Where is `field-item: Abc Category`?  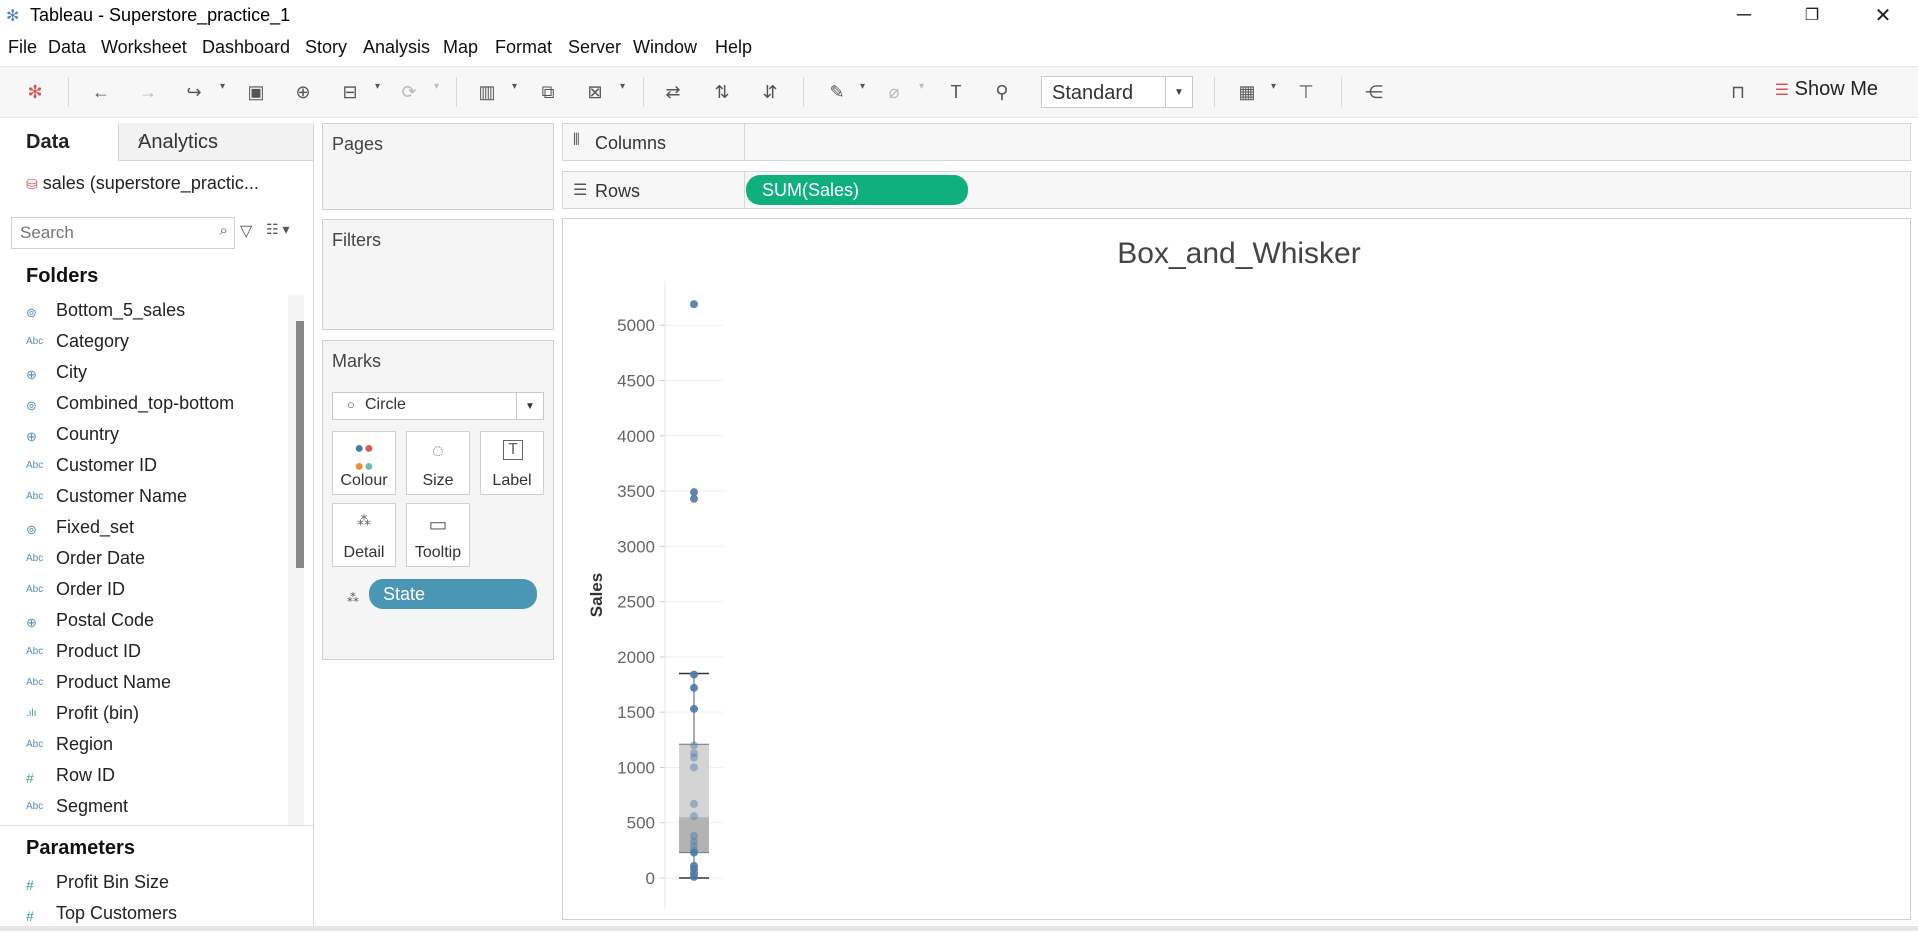
field-item: Abc Category is located at coordinates (156, 344).